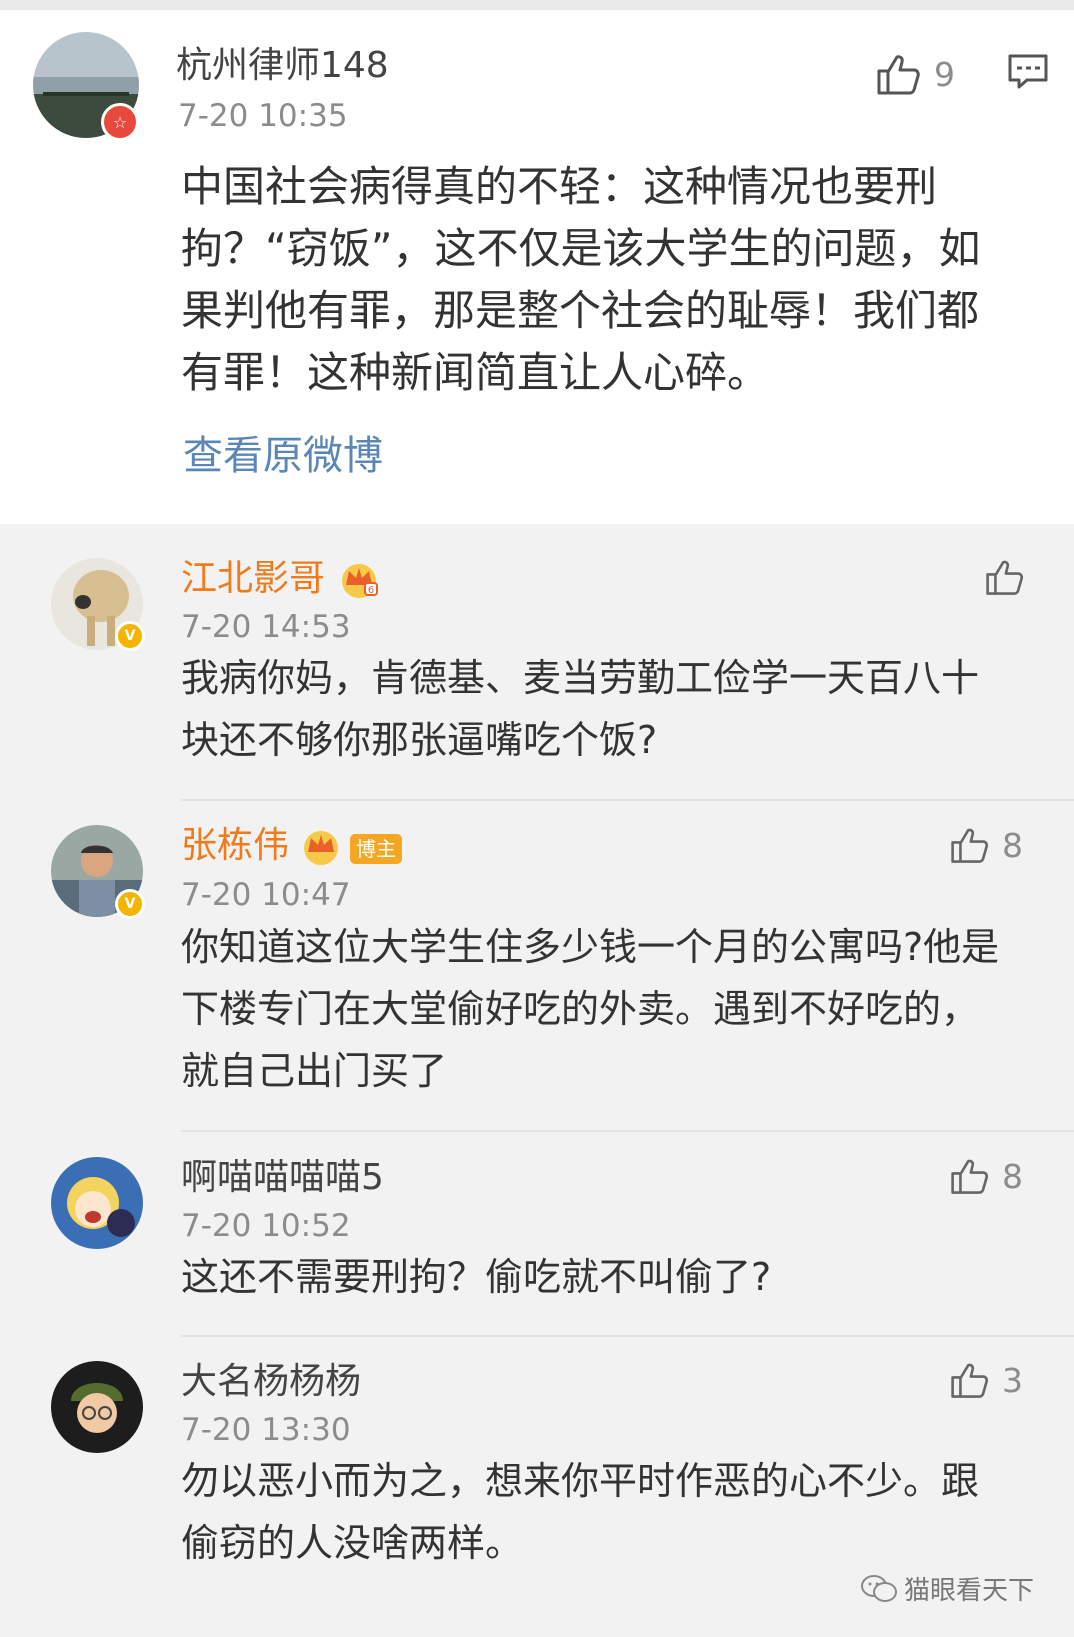  I want to click on like-count: 9, so click(944, 74).